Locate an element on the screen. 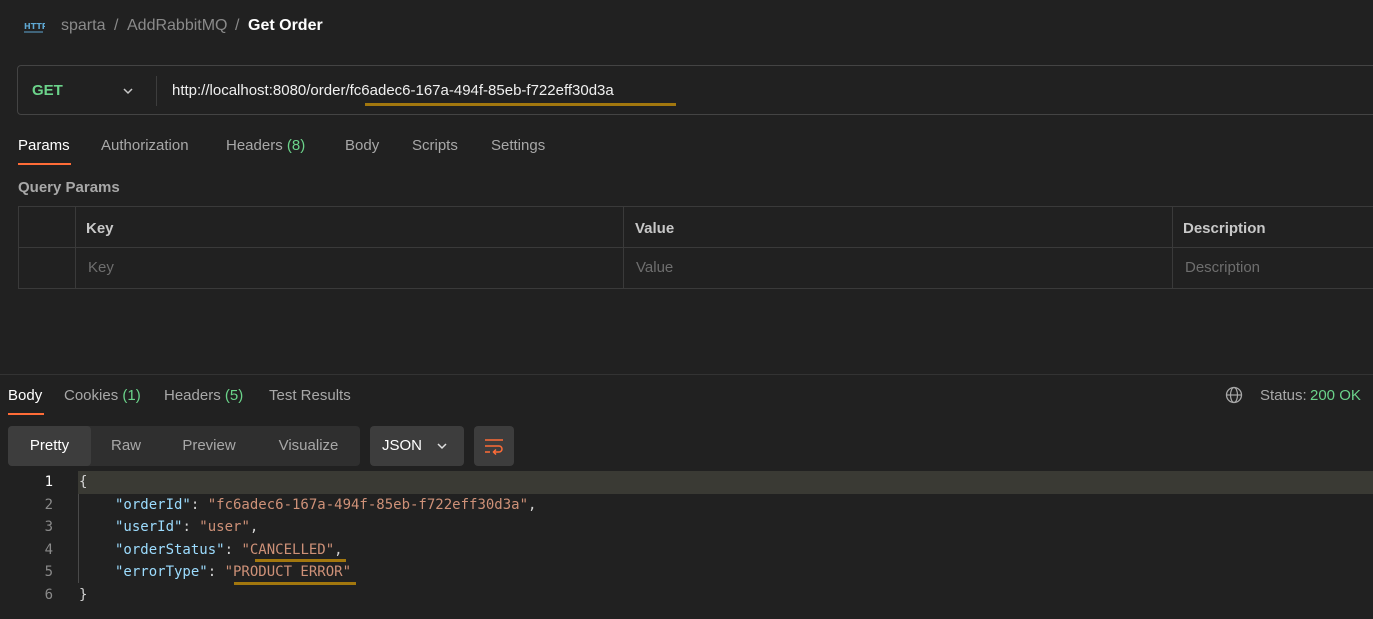  format-select: JSON is located at coordinates (417, 446).